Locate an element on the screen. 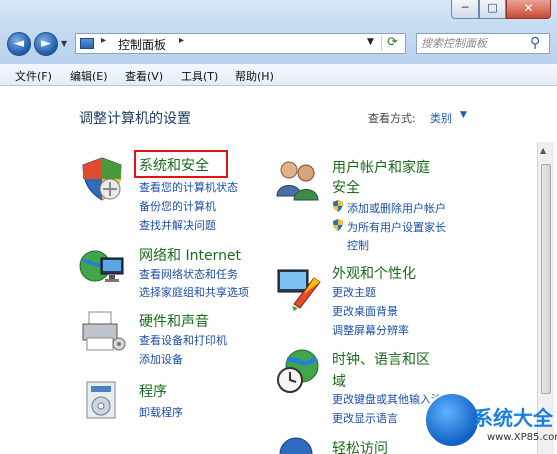  scroll-up-icon: ▲ is located at coordinates (543, 150).